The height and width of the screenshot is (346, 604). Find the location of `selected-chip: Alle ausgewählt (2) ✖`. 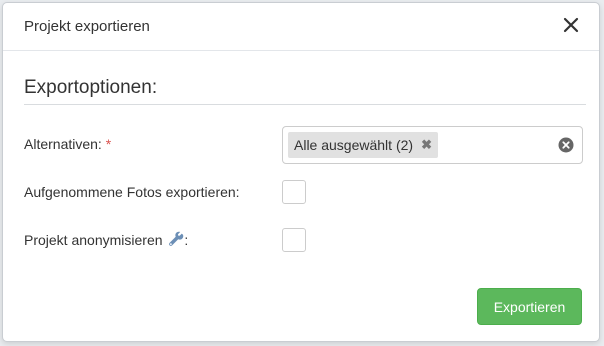

selected-chip: Alle ausgewählt (2) ✖ is located at coordinates (363, 145).